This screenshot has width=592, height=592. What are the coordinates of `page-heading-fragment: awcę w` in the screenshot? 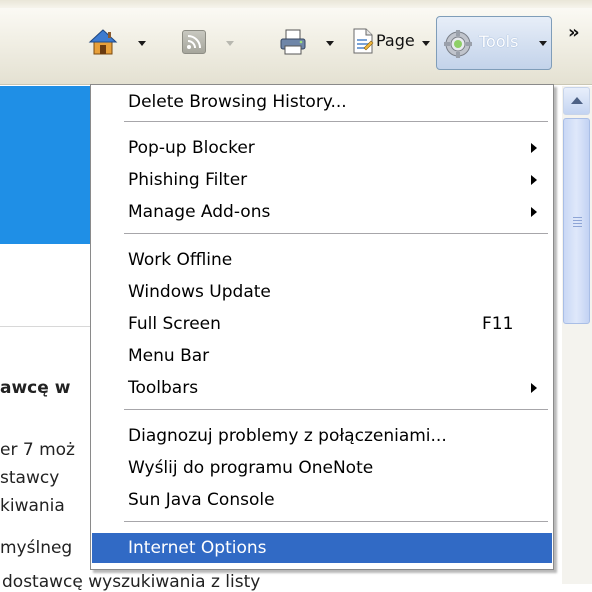 It's located at (35, 388).